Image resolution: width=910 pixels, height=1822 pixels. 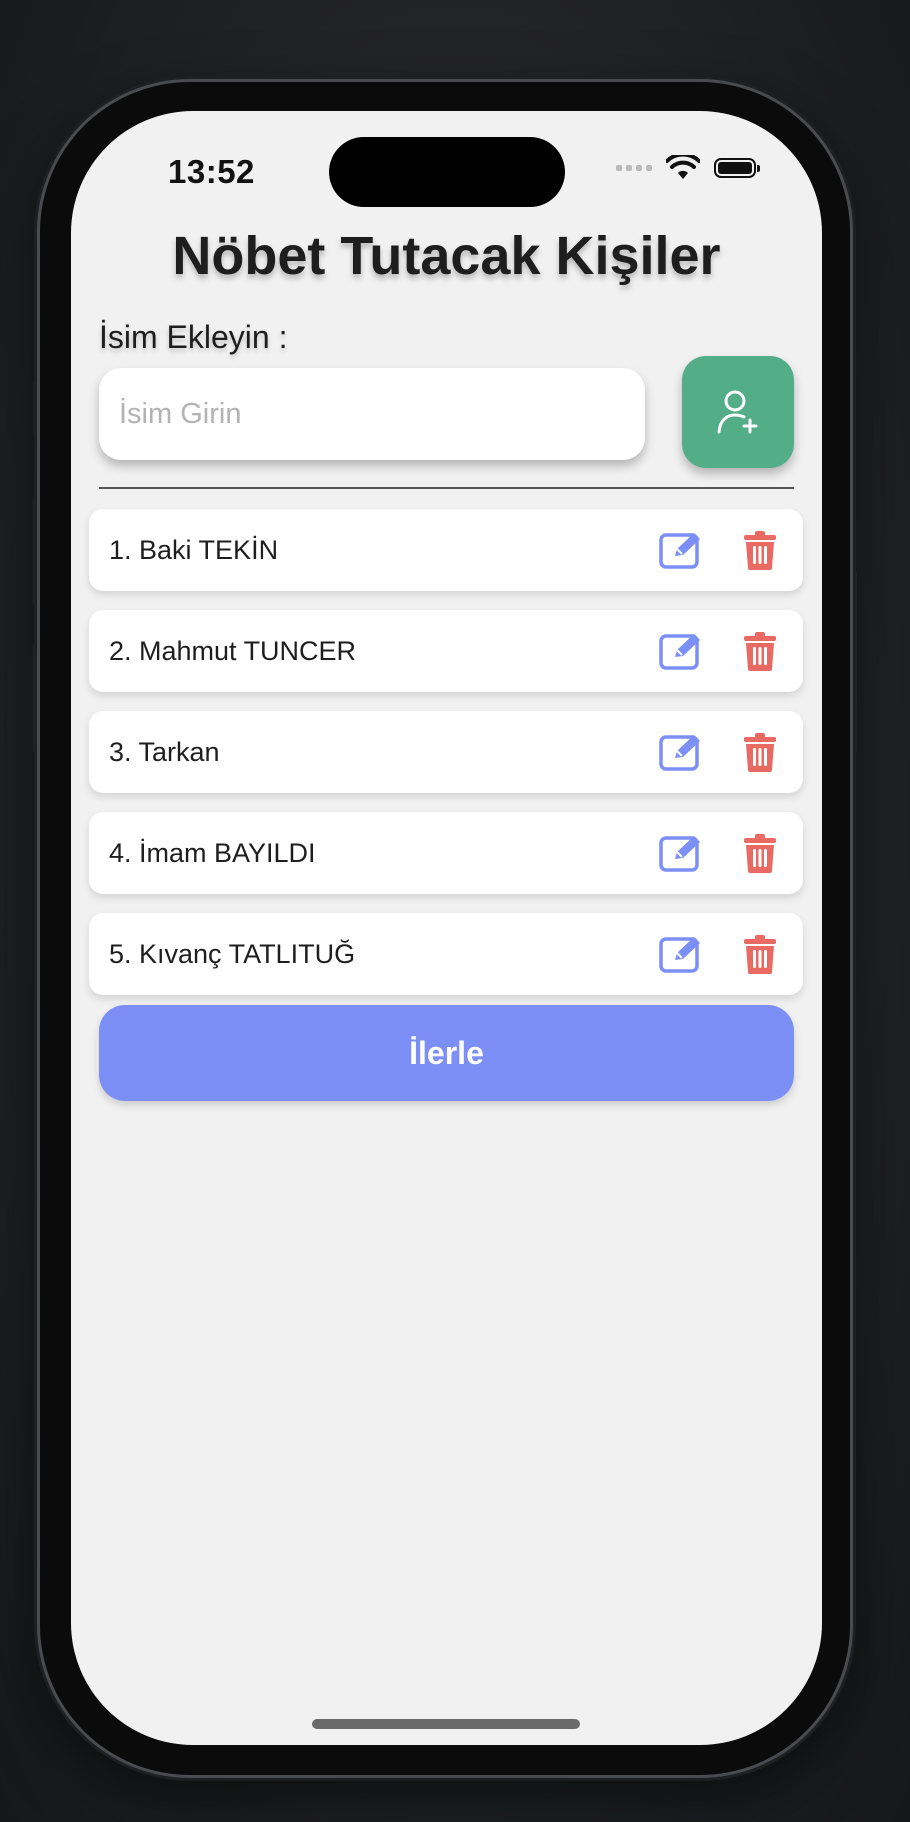 I want to click on status-time: 13:52, so click(x=211, y=171).